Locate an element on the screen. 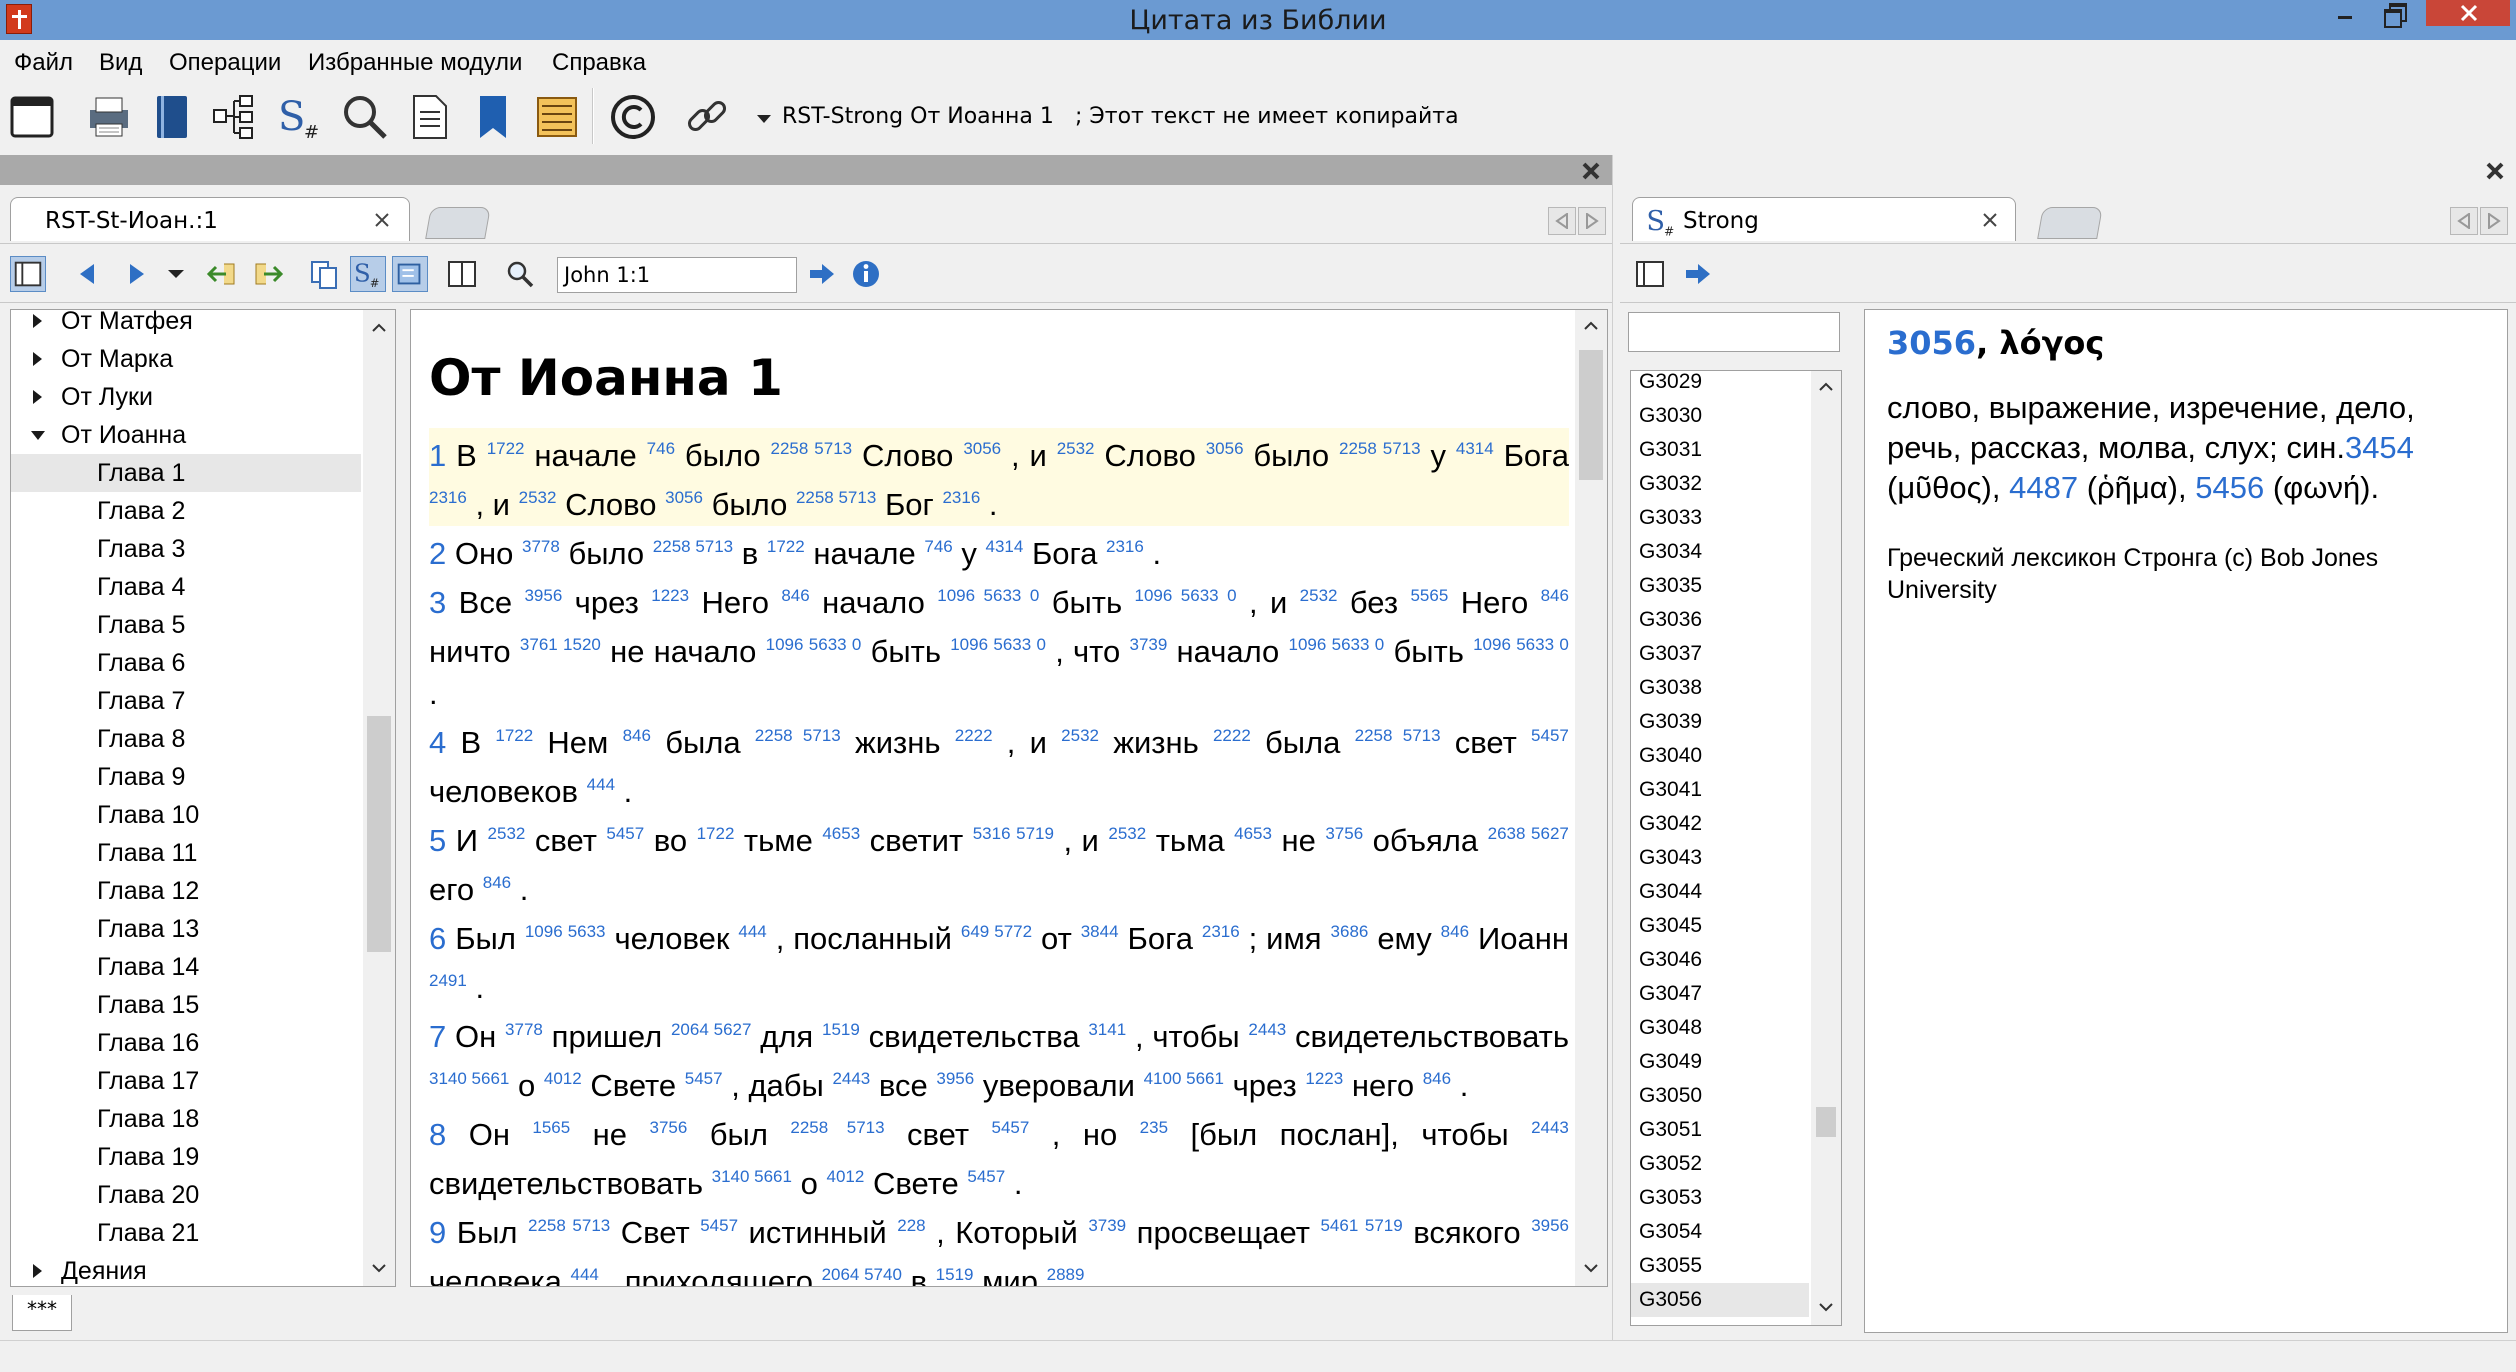  strong-number-link: 2638 5627 is located at coordinates (1528, 833).